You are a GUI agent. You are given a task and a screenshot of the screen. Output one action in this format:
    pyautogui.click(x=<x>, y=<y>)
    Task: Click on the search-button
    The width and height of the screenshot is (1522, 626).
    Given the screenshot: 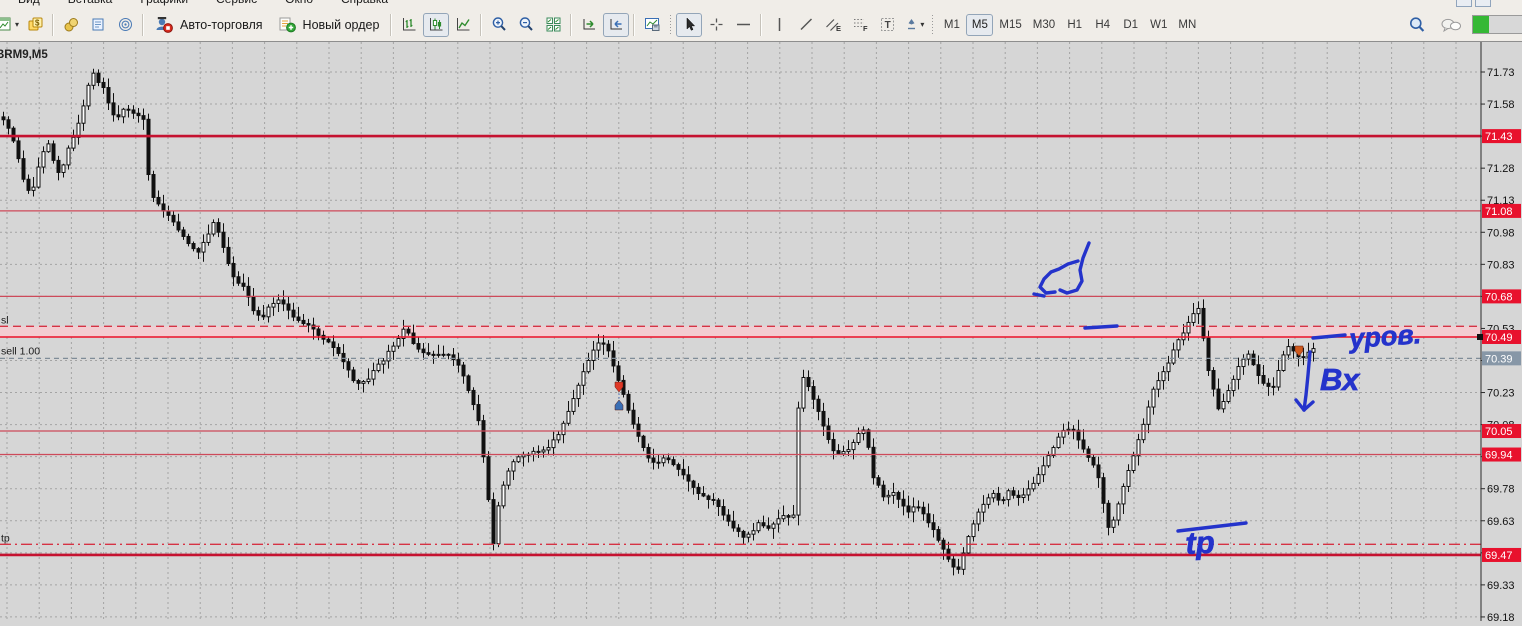 What is the action you would take?
    pyautogui.click(x=1417, y=25)
    